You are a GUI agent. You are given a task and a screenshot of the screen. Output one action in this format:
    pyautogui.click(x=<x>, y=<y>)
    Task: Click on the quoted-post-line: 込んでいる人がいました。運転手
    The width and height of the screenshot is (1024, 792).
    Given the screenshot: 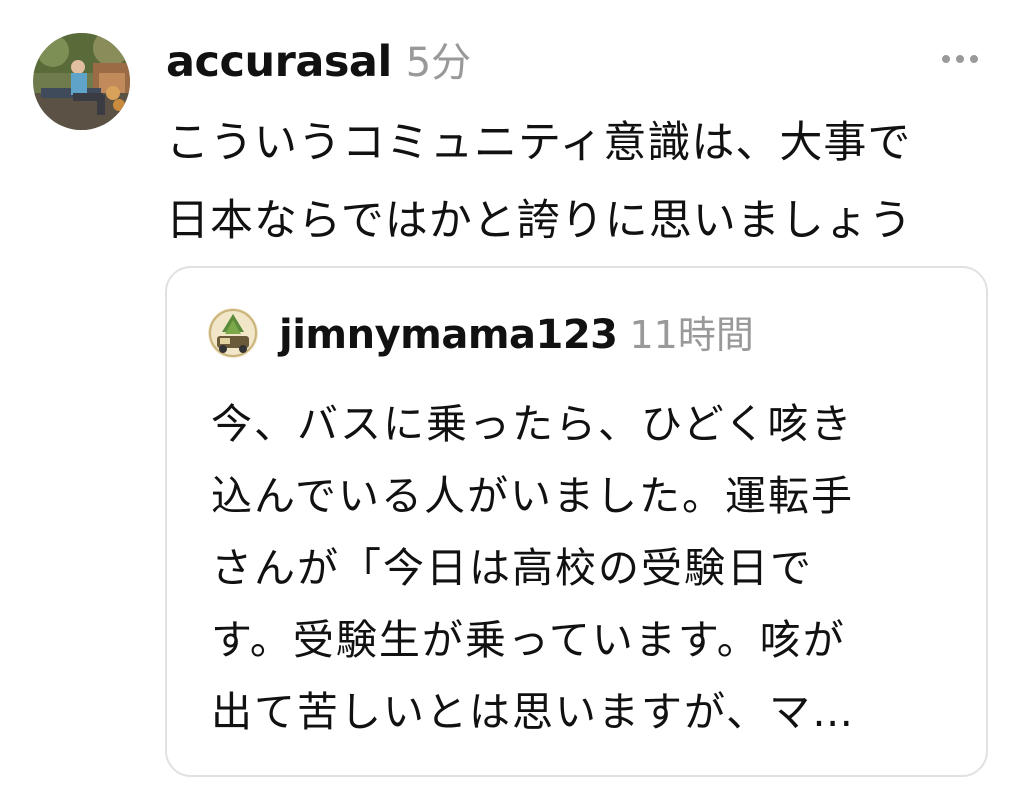 What is the action you would take?
    pyautogui.click(x=532, y=496)
    